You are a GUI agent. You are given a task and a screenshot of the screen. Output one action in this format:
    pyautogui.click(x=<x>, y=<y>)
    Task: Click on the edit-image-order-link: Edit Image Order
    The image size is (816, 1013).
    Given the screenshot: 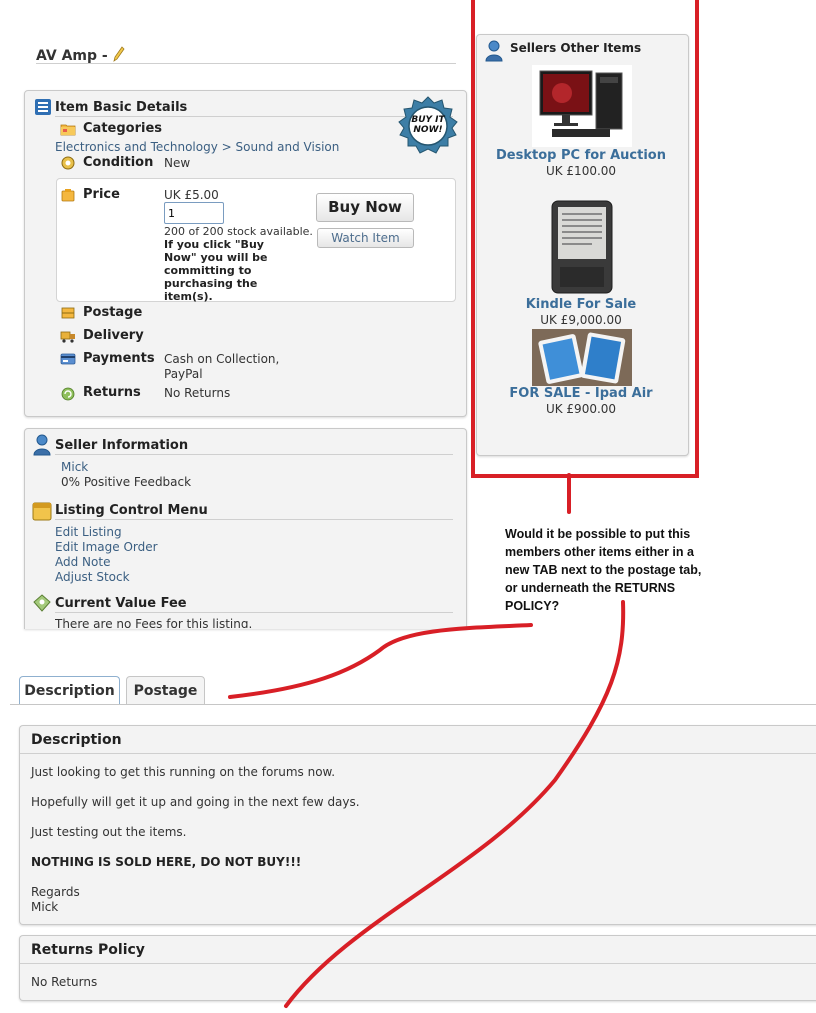 What is the action you would take?
    pyautogui.click(x=106, y=547)
    